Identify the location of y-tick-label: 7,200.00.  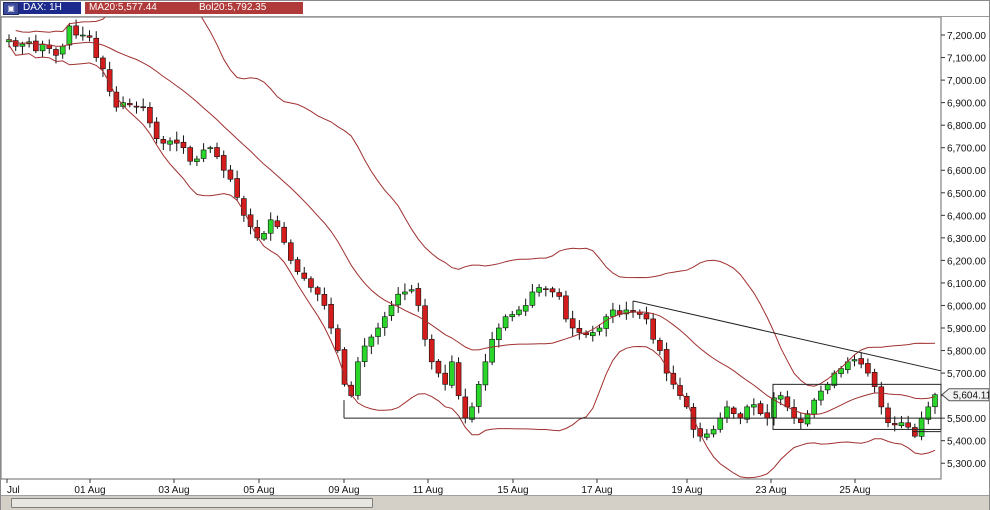
(966, 36).